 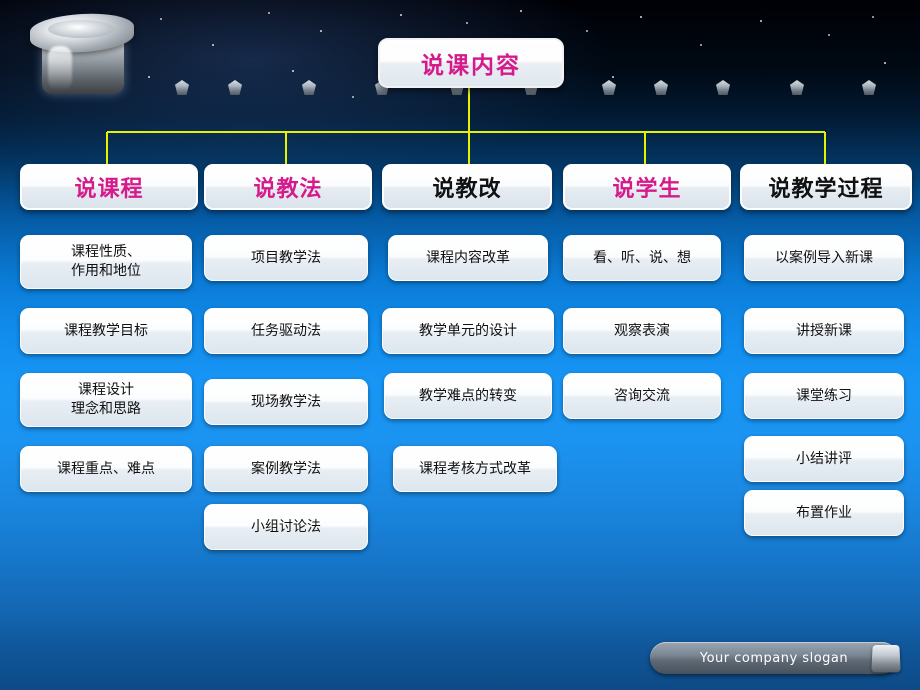 I want to click on item-4-1: 看、听、说、想, so click(x=642, y=258).